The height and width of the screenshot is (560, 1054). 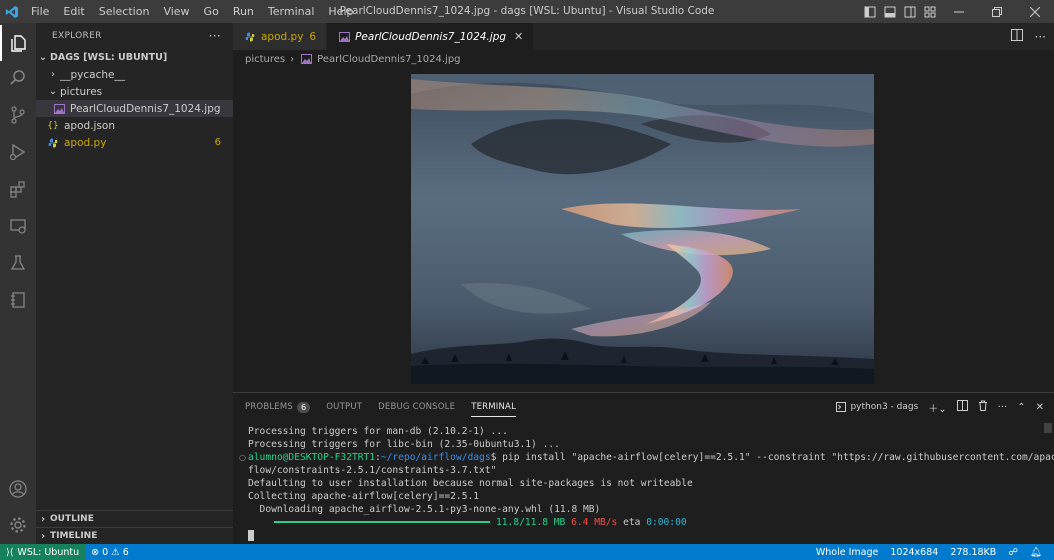 What do you see at coordinates (134, 518) in the screenshot?
I see `outline-section: › OUTLINE` at bounding box center [134, 518].